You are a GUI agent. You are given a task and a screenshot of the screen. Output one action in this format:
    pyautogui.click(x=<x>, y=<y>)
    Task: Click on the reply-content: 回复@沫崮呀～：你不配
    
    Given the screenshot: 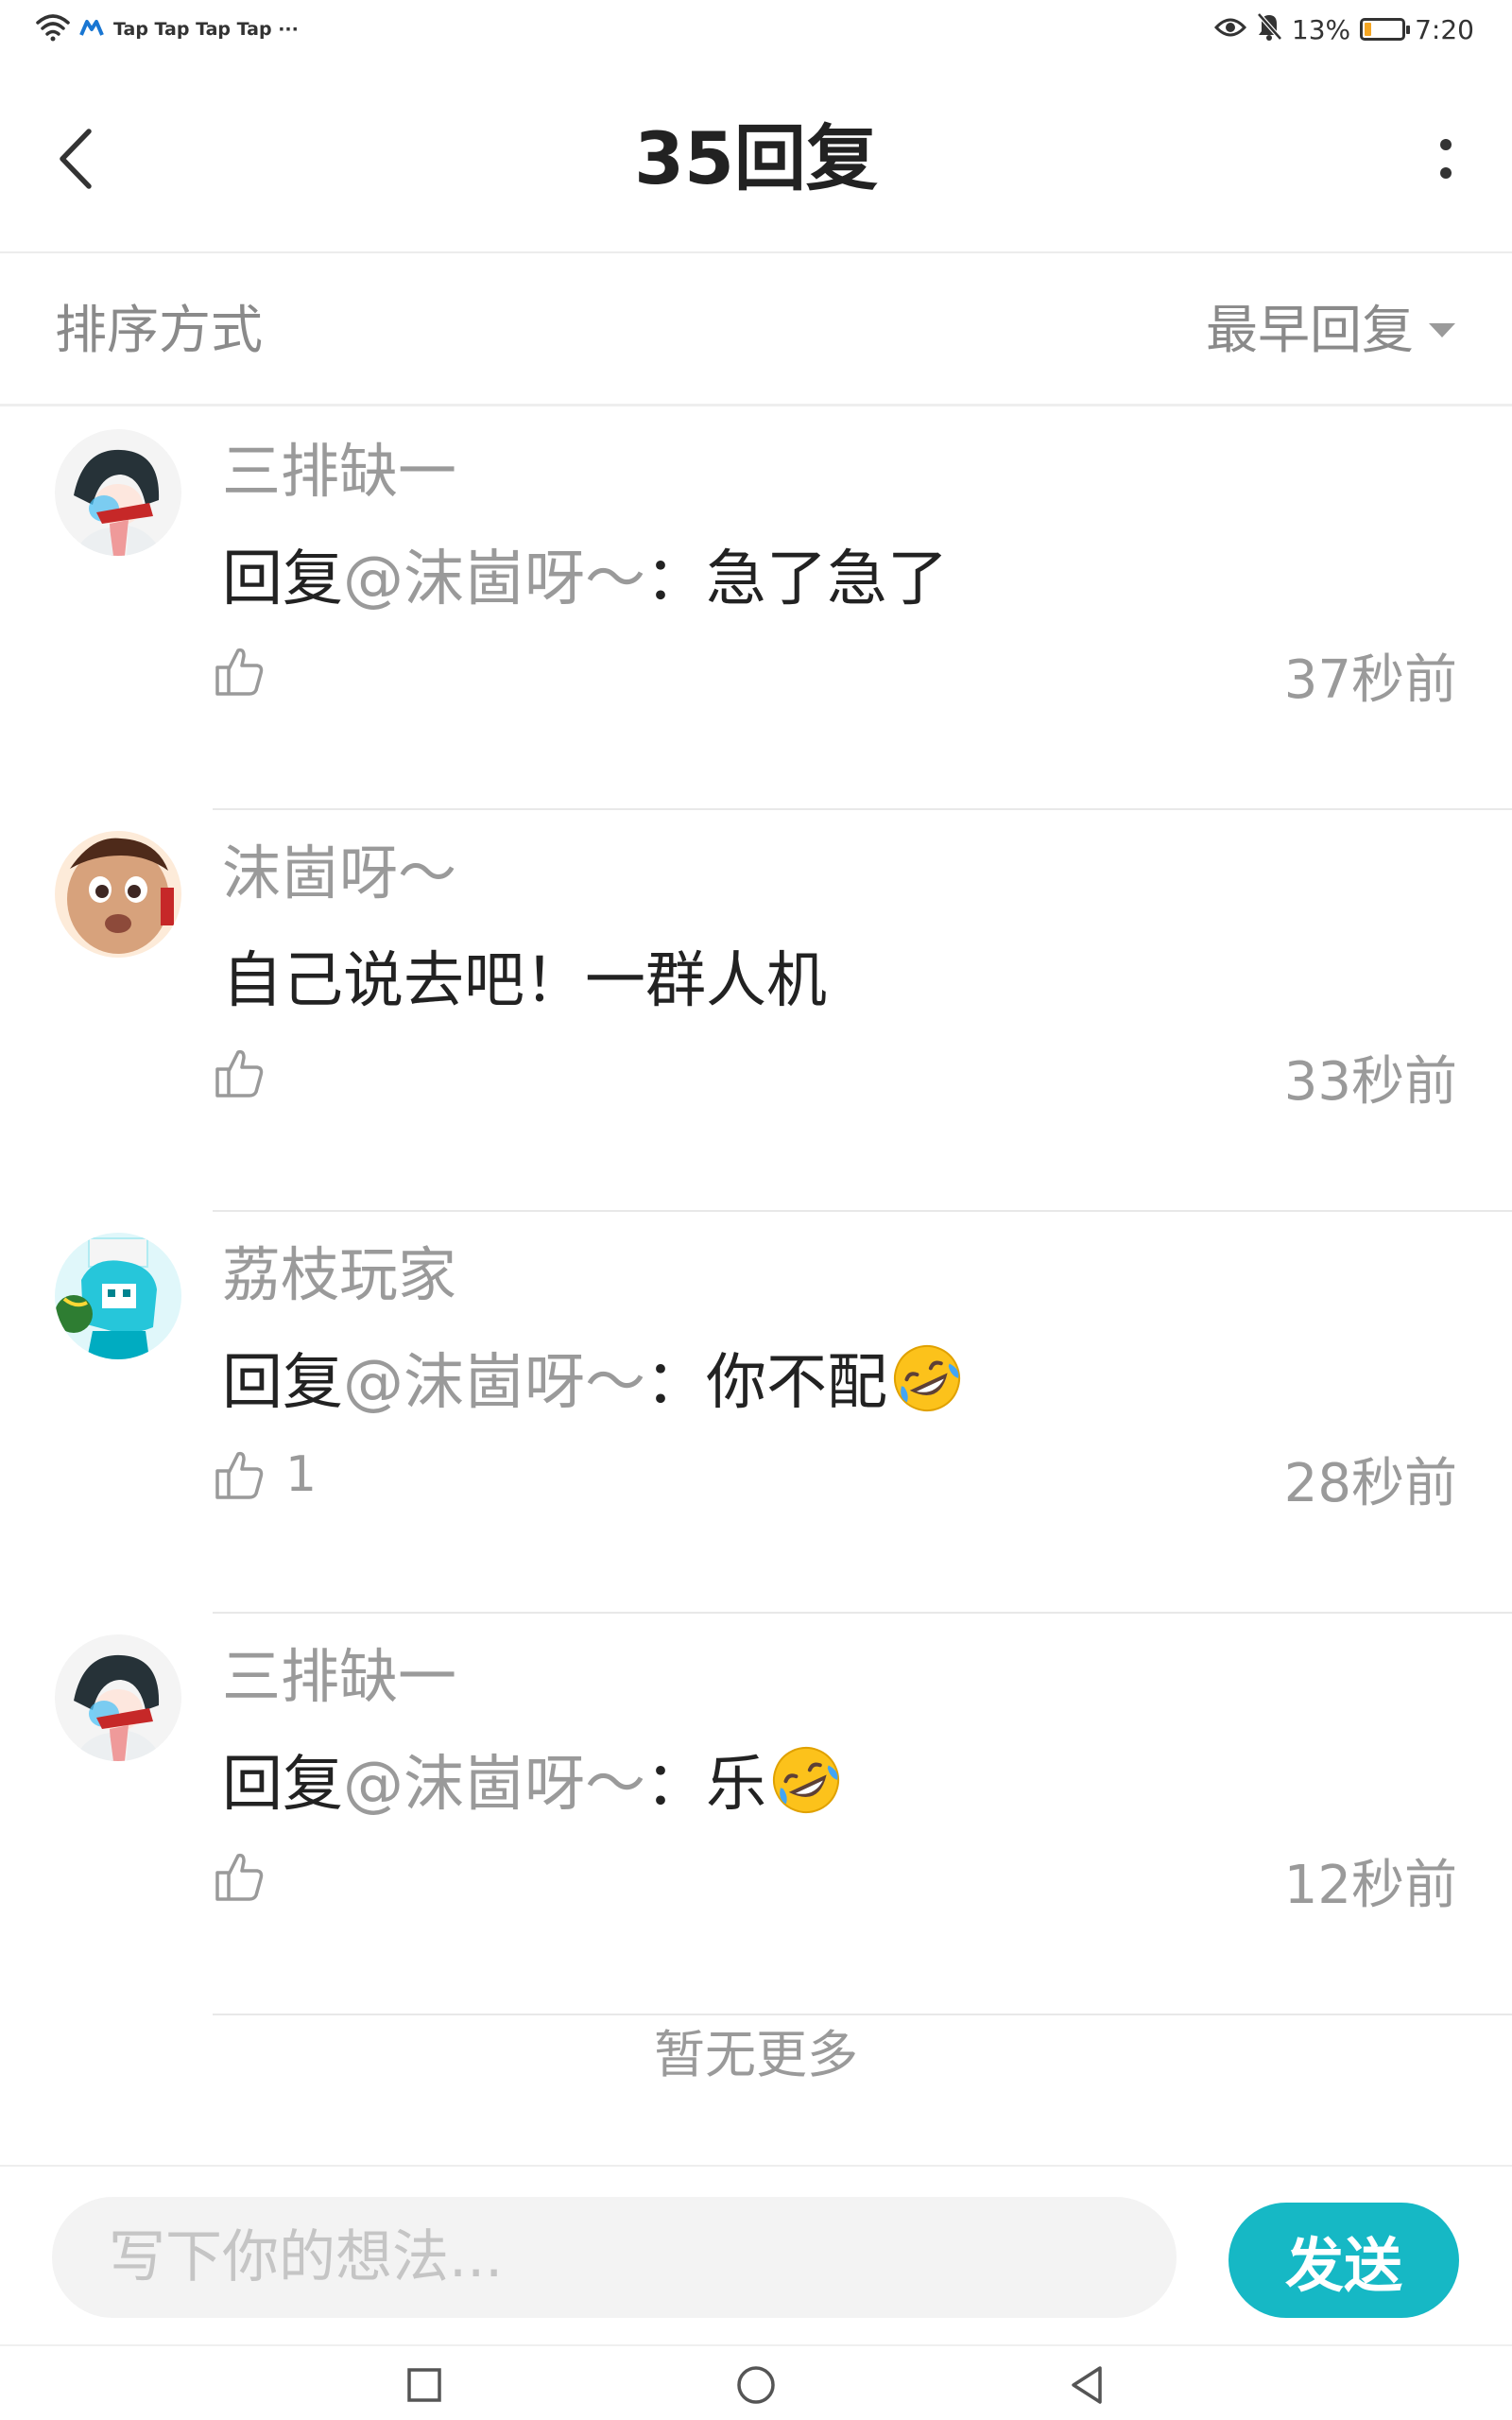 What is the action you would take?
    pyautogui.click(x=592, y=1383)
    